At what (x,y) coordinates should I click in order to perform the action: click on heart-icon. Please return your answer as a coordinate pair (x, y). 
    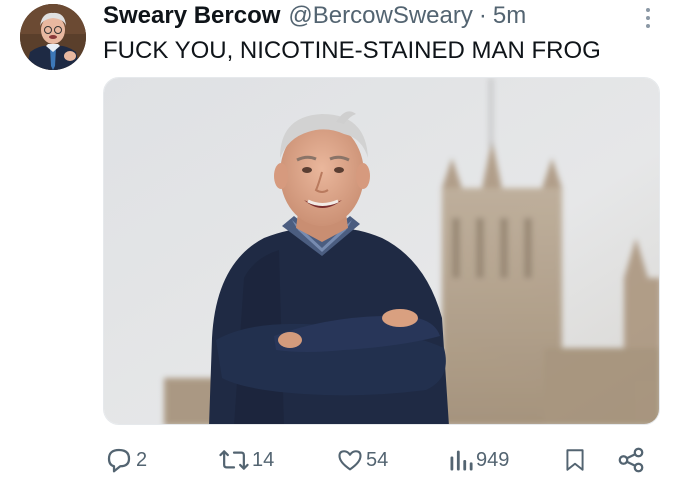
    Looking at the image, I should click on (350, 460).